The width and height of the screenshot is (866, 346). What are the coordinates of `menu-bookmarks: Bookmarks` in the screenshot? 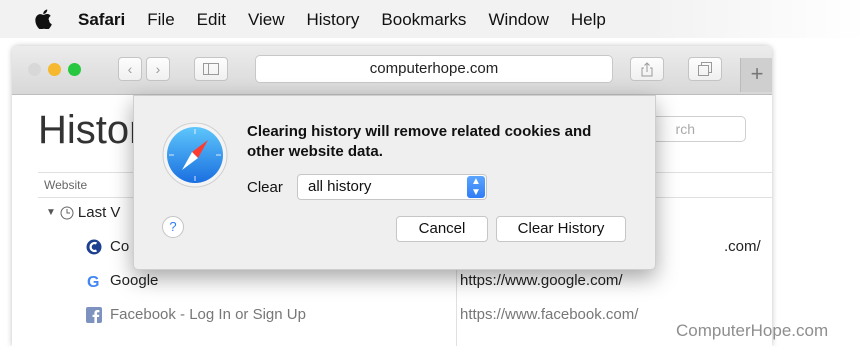 It's located at (423, 20).